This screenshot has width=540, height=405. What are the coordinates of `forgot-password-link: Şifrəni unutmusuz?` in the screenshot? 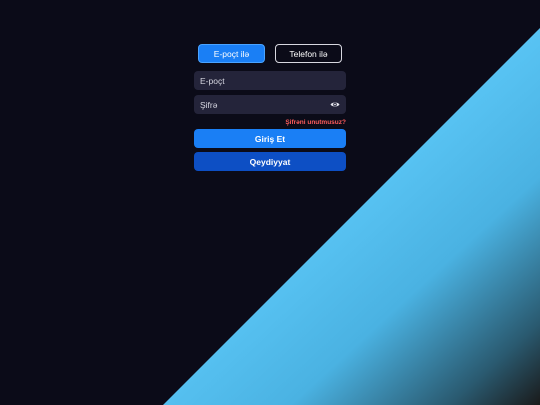 It's located at (315, 122).